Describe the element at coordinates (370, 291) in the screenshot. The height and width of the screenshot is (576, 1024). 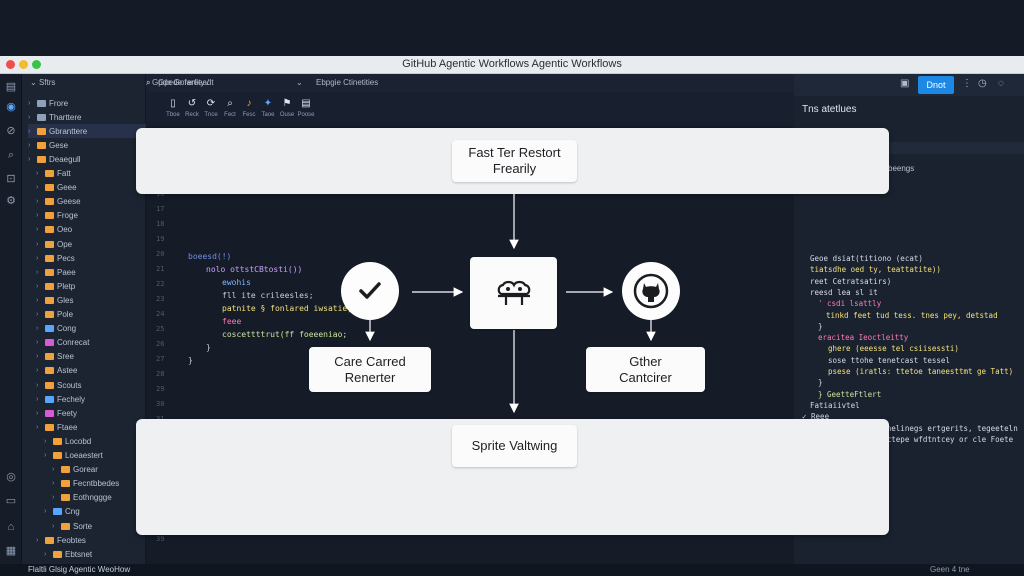
I see `check-icon` at that location.